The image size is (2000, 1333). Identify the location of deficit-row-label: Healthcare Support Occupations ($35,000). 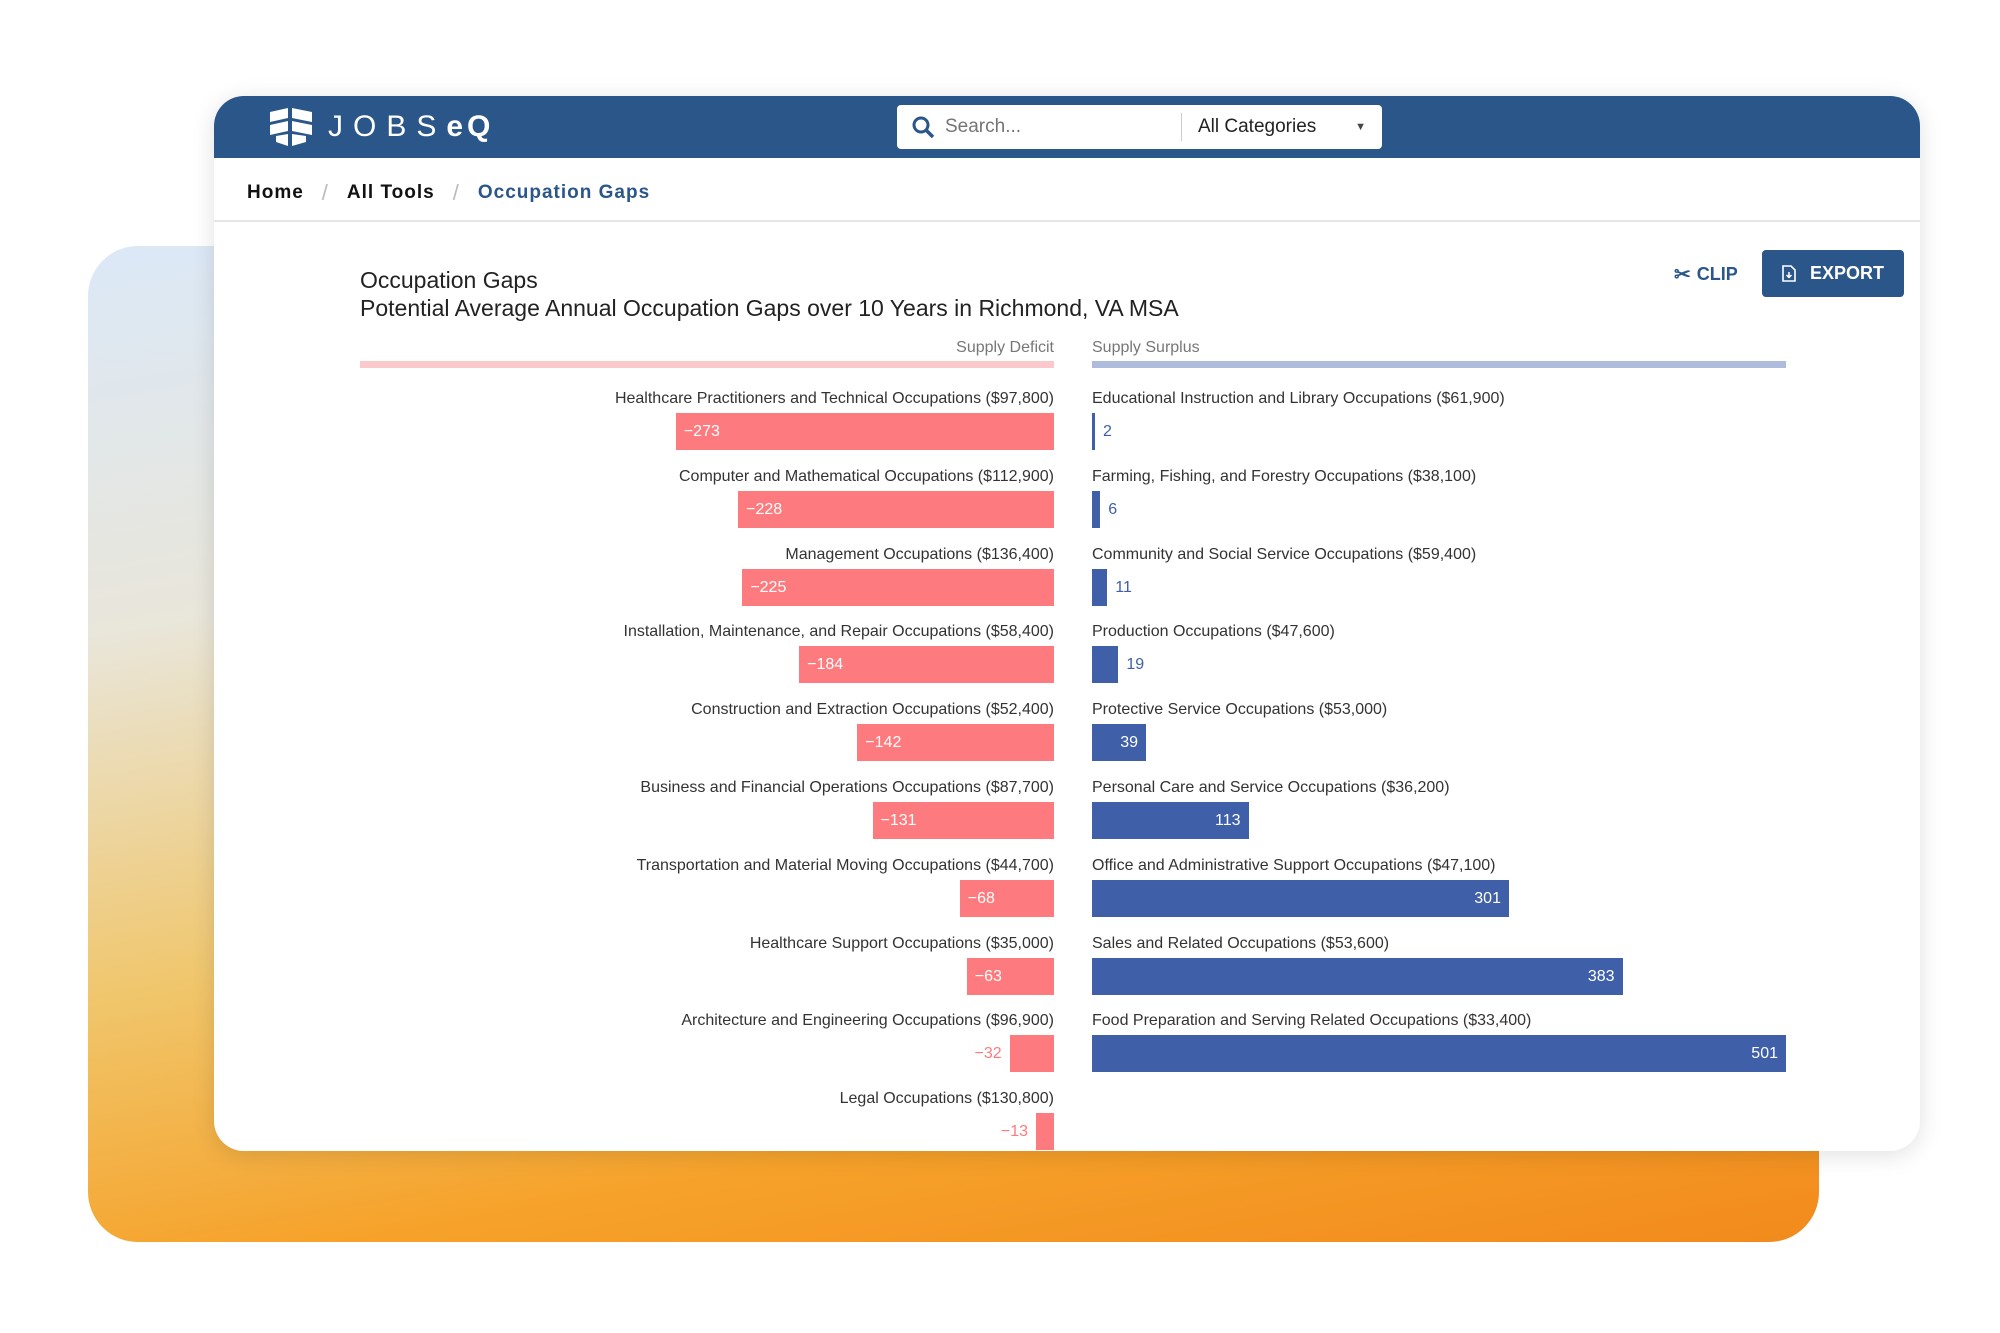
(901, 943).